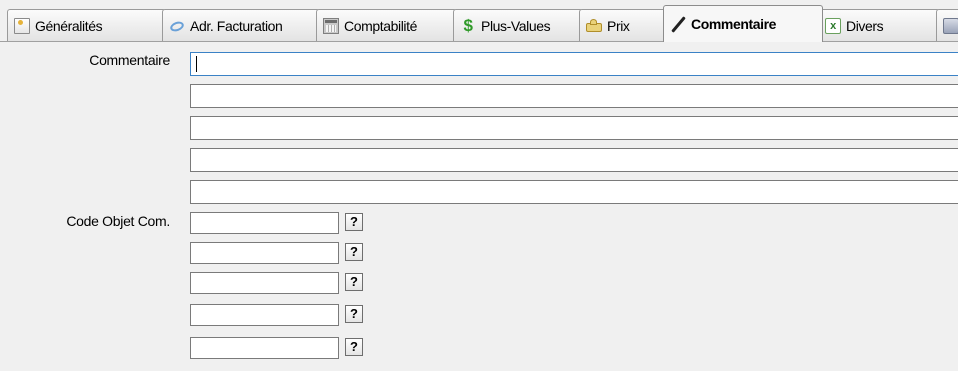 The image size is (958, 371). What do you see at coordinates (354, 314) in the screenshot?
I see `code-objet-help-button-4: ?` at bounding box center [354, 314].